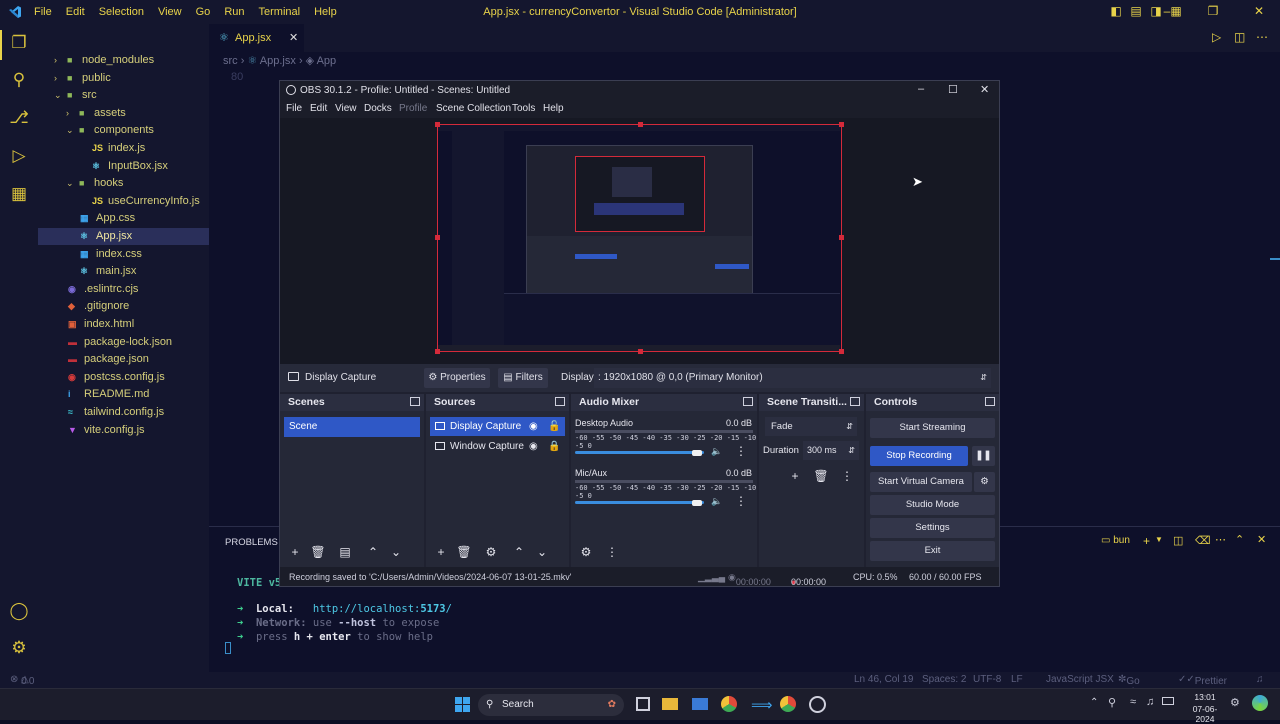  What do you see at coordinates (497, 446) in the screenshot?
I see `source-item-window-capture: Window Capture ◉ 🔒` at bounding box center [497, 446].